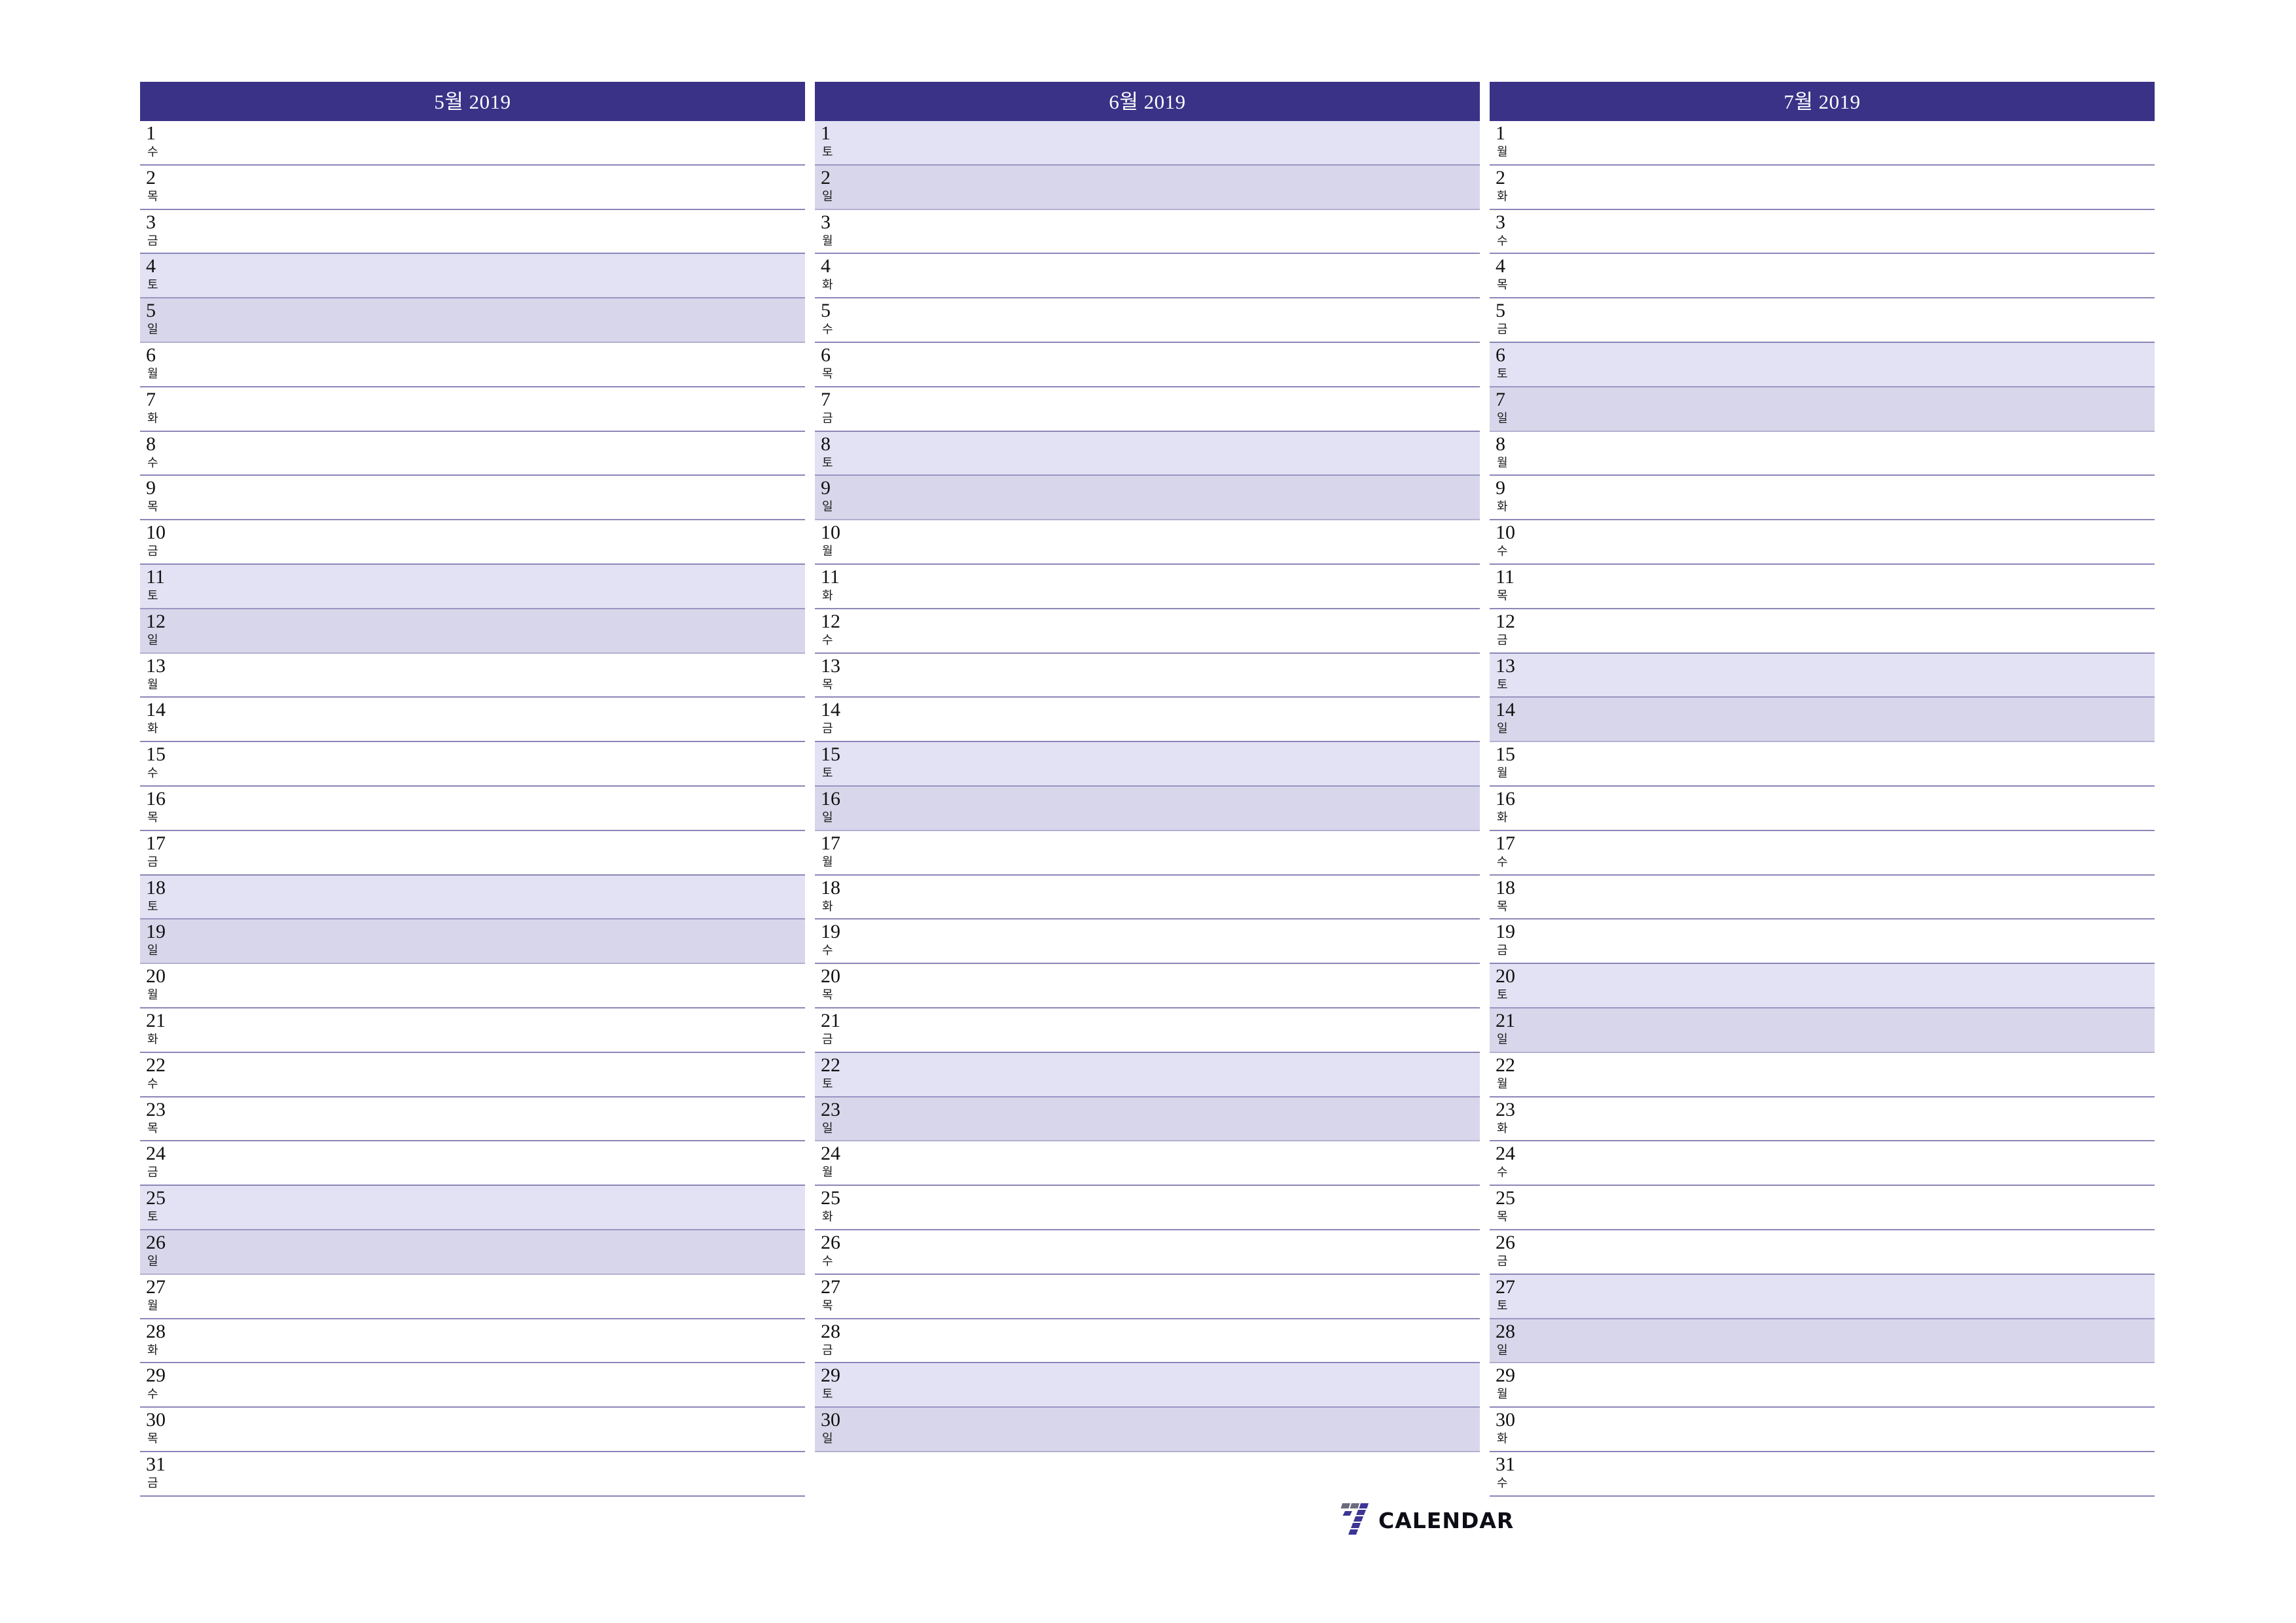 The image size is (2296, 1623). Describe the element at coordinates (1822, 1119) in the screenshot. I see `day-row: 23 화` at that location.